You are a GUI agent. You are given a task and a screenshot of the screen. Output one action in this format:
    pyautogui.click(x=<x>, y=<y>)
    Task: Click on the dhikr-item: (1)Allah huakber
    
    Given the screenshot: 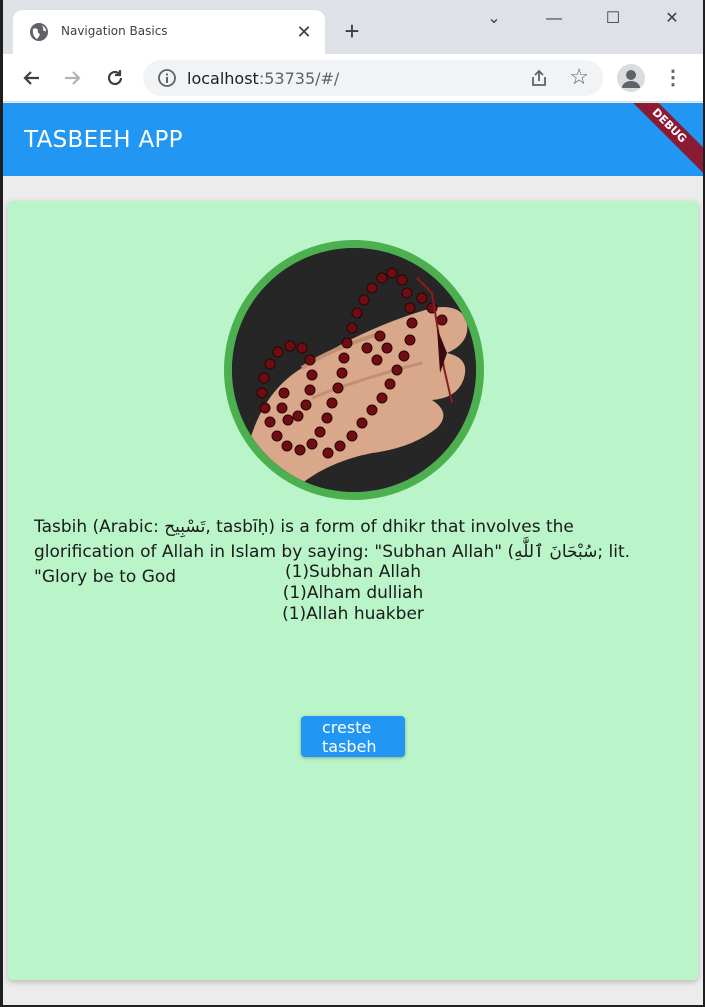 What is the action you would take?
    pyautogui.click(x=353, y=614)
    